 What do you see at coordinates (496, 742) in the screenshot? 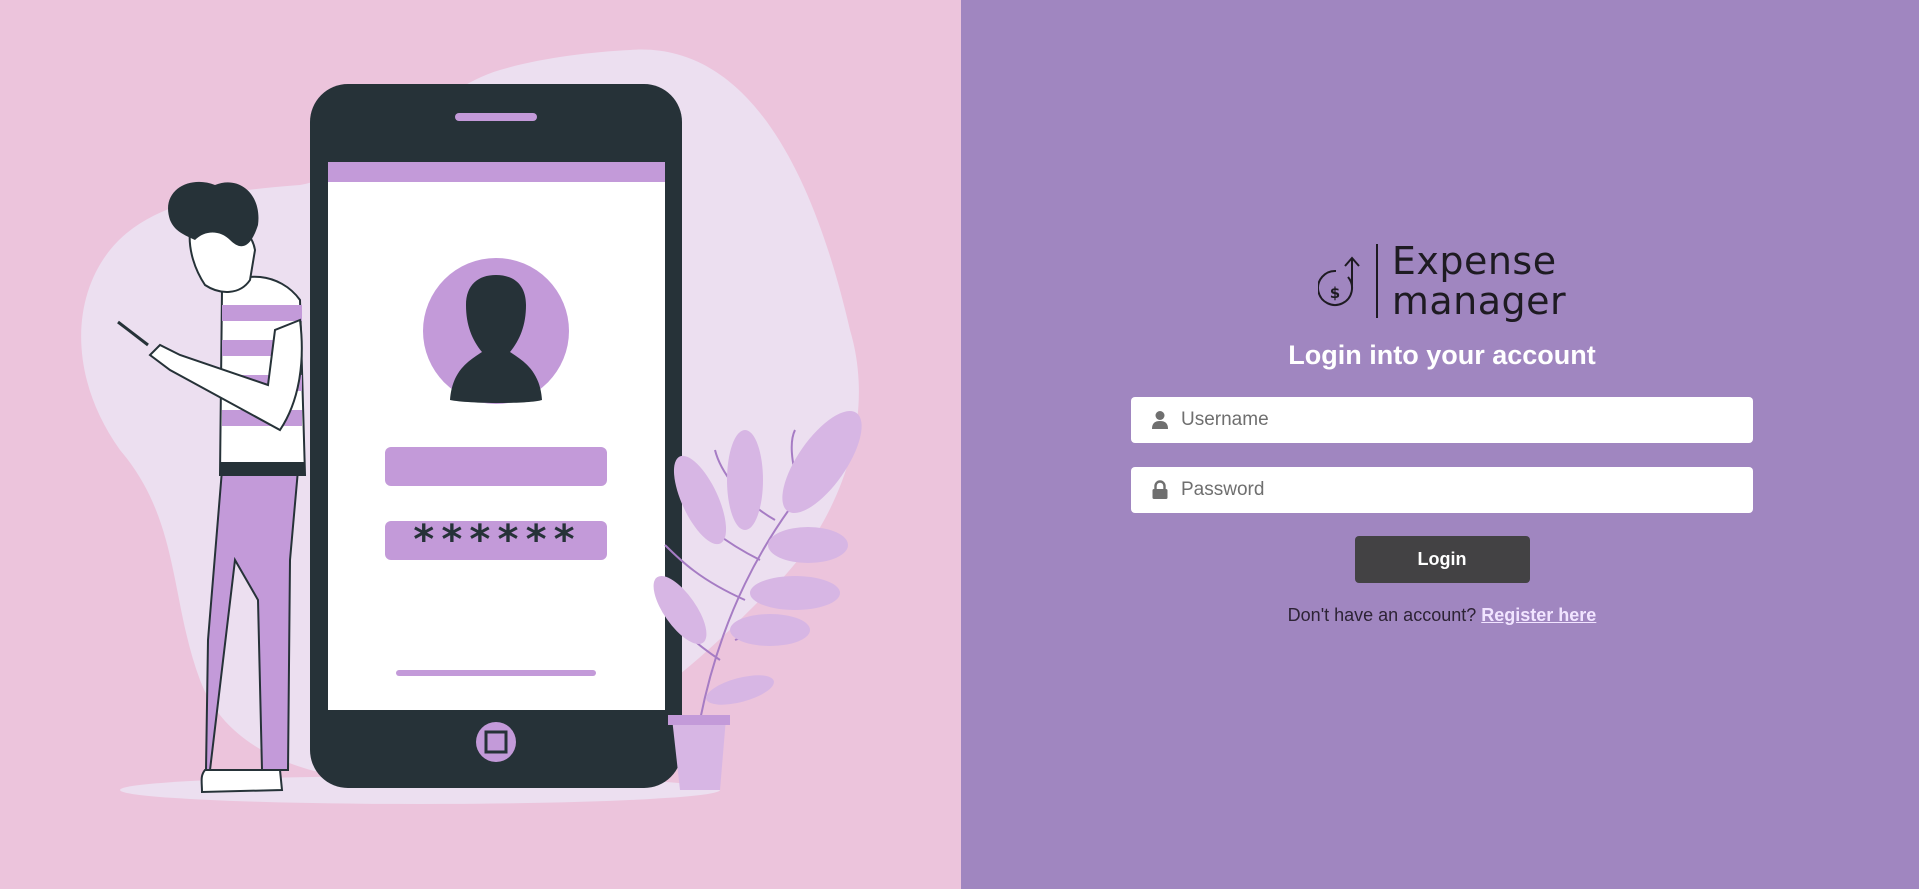
I see `phone-home-button` at bounding box center [496, 742].